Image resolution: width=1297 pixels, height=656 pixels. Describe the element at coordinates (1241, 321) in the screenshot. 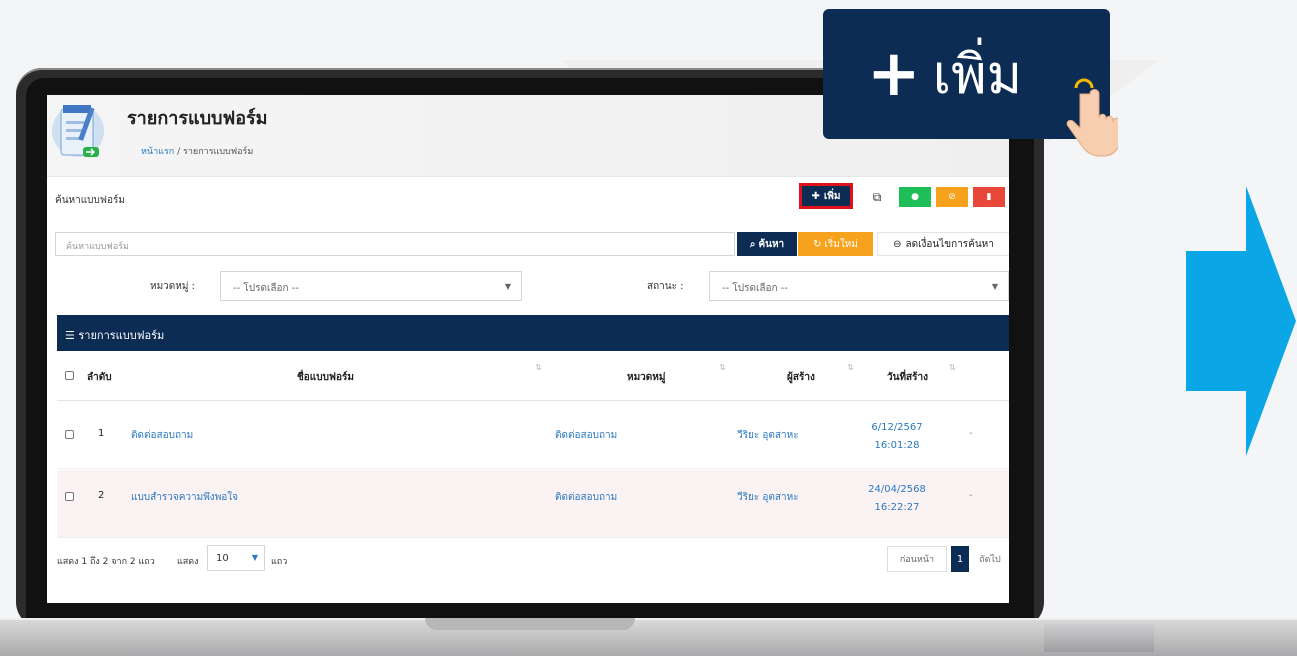

I see `right-arrow-icon` at that location.